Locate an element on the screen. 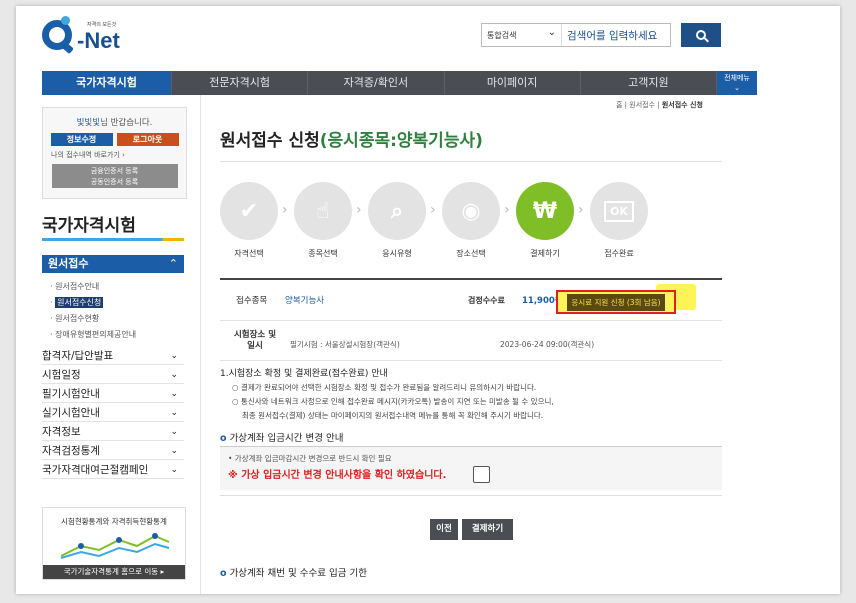 The height and width of the screenshot is (603, 856). stats-link: 국가기술자격통계 홈으로 이동 ▸ is located at coordinates (114, 572).